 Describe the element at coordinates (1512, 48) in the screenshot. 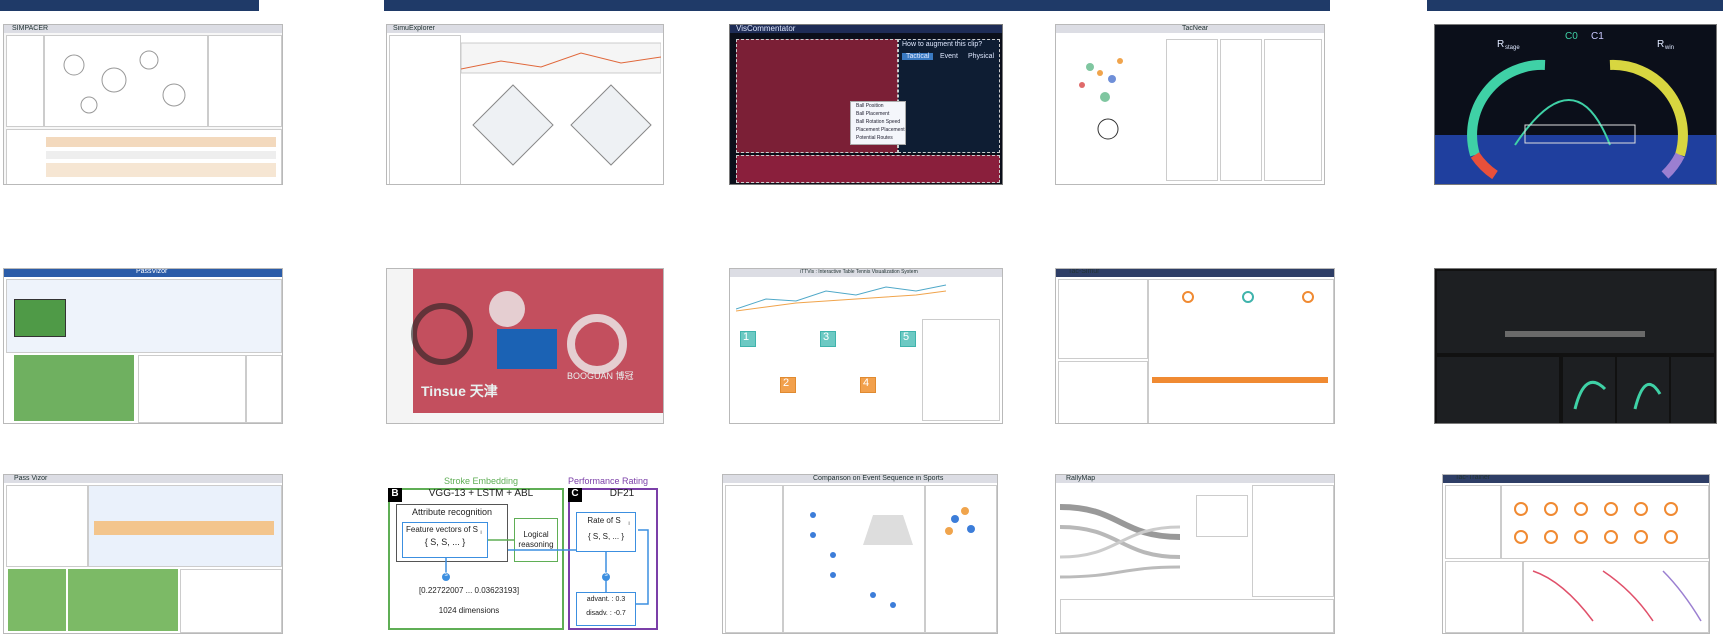

I see `label-r-stage-sub: stage` at that location.